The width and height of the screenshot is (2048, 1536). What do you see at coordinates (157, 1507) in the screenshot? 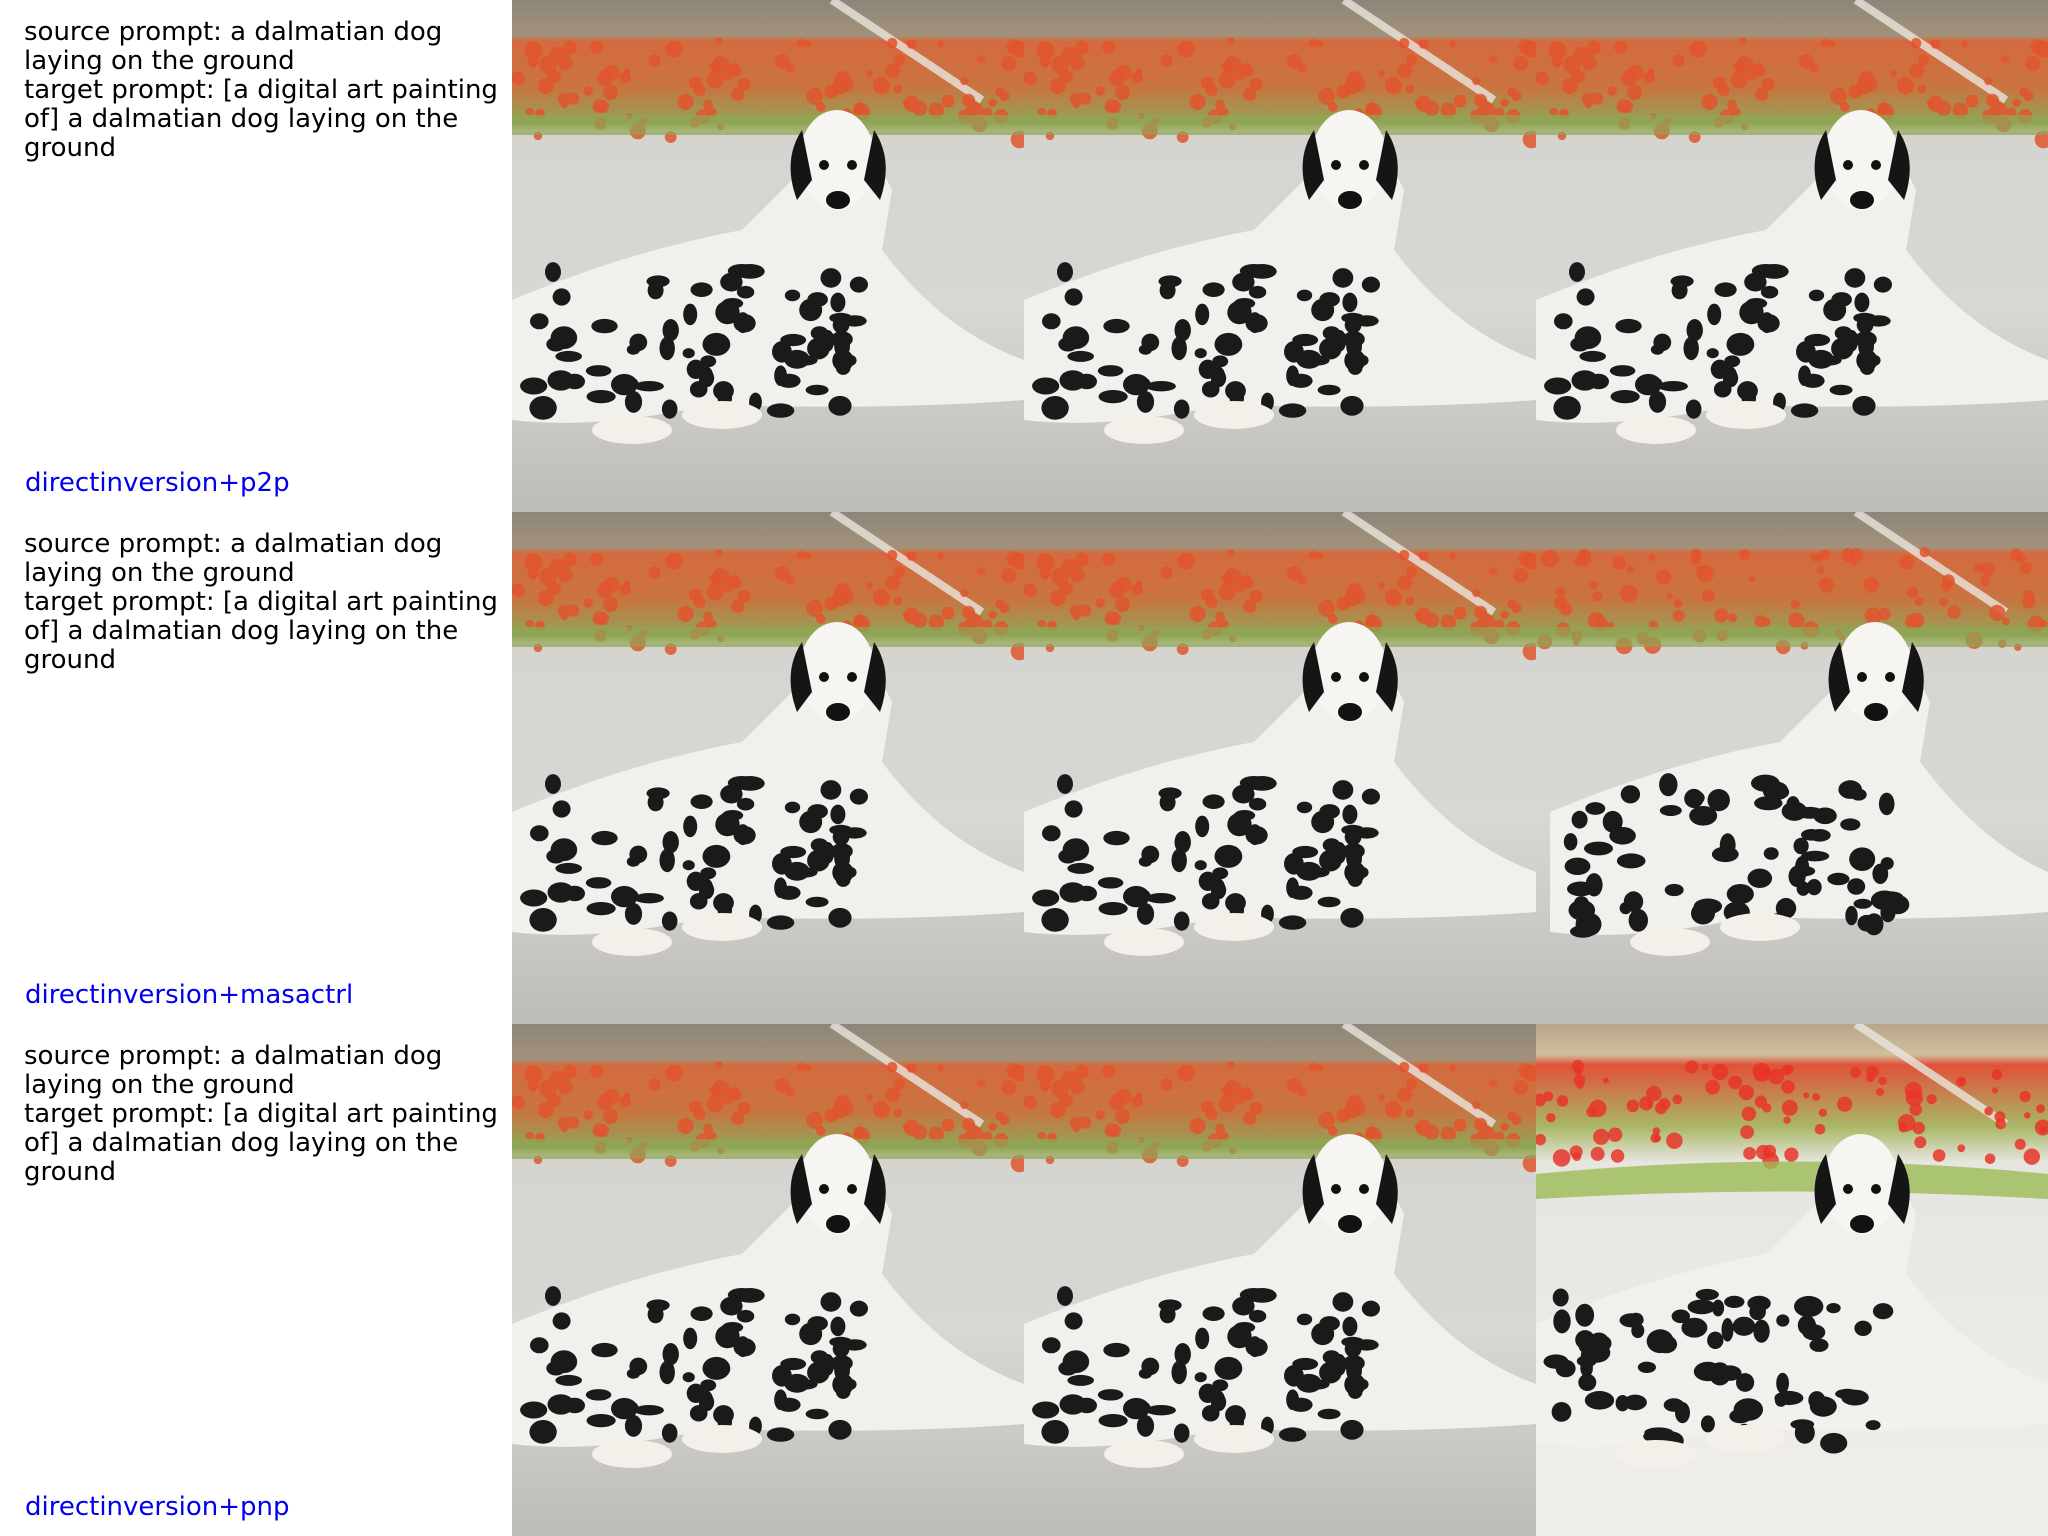
I see `method-label: directinversion+pnp` at bounding box center [157, 1507].